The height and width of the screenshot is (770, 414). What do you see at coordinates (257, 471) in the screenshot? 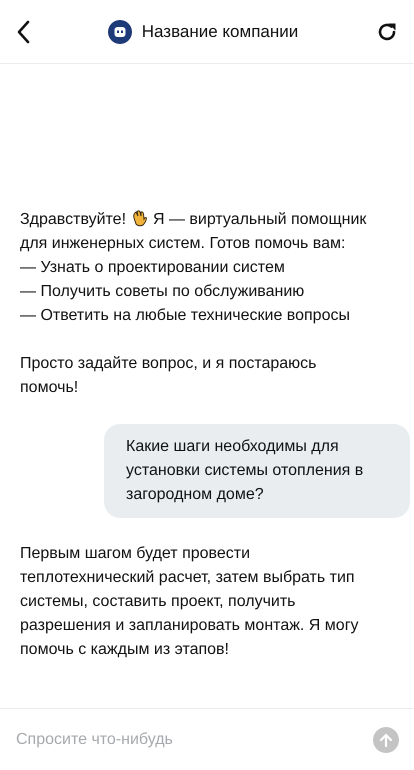
I see `user-message-bubble: Какие шаги необходимы для установки системы отопления в загородном доме?` at bounding box center [257, 471].